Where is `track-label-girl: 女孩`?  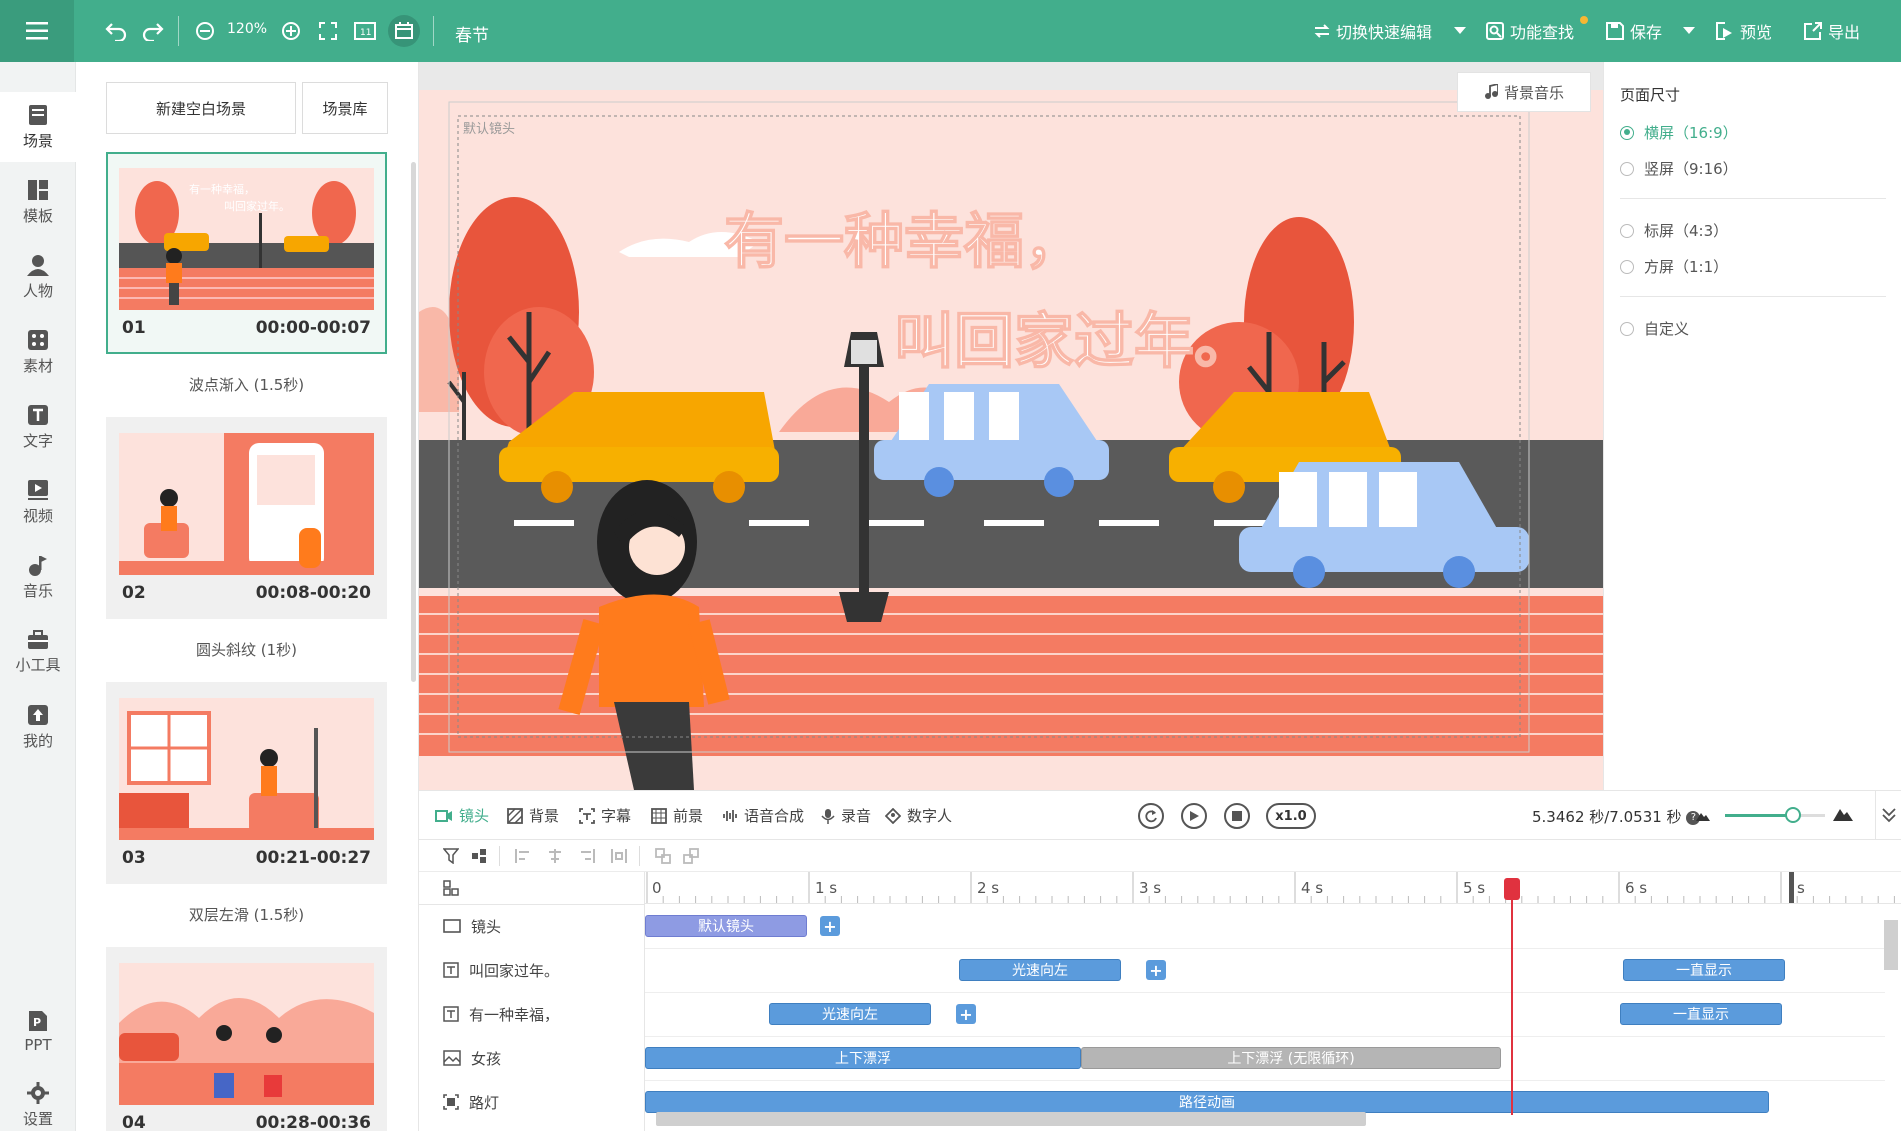
track-label-girl: 女孩 is located at coordinates (472, 1058).